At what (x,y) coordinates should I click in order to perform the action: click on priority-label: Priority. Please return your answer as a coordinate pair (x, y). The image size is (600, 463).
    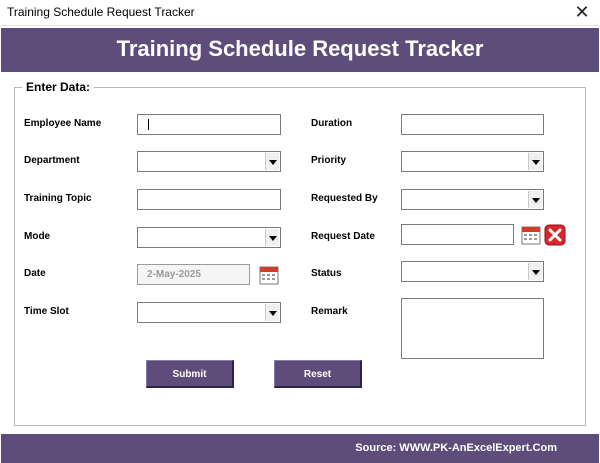
    Looking at the image, I should click on (329, 160).